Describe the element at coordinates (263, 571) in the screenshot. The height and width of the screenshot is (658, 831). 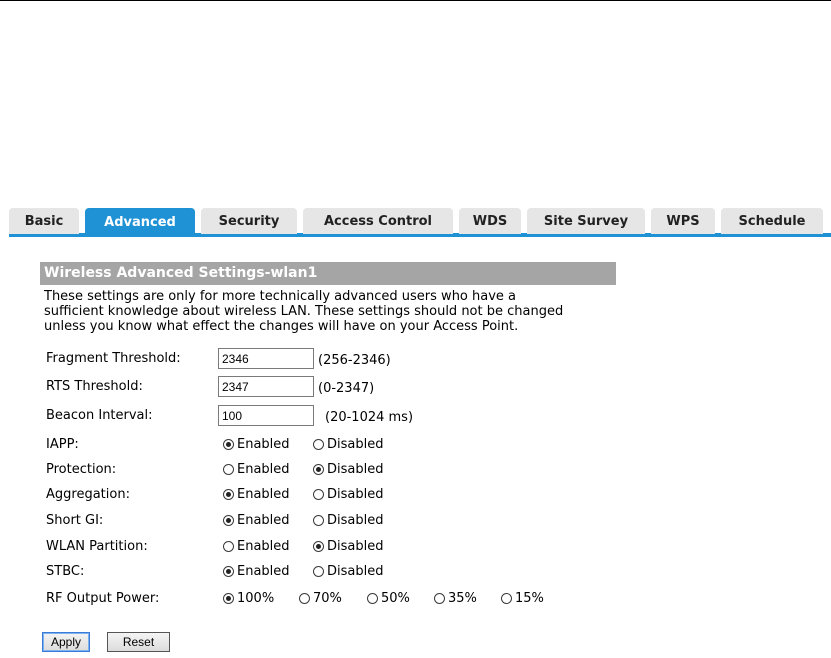
I see `stbc-enabled-label: Enabled` at that location.